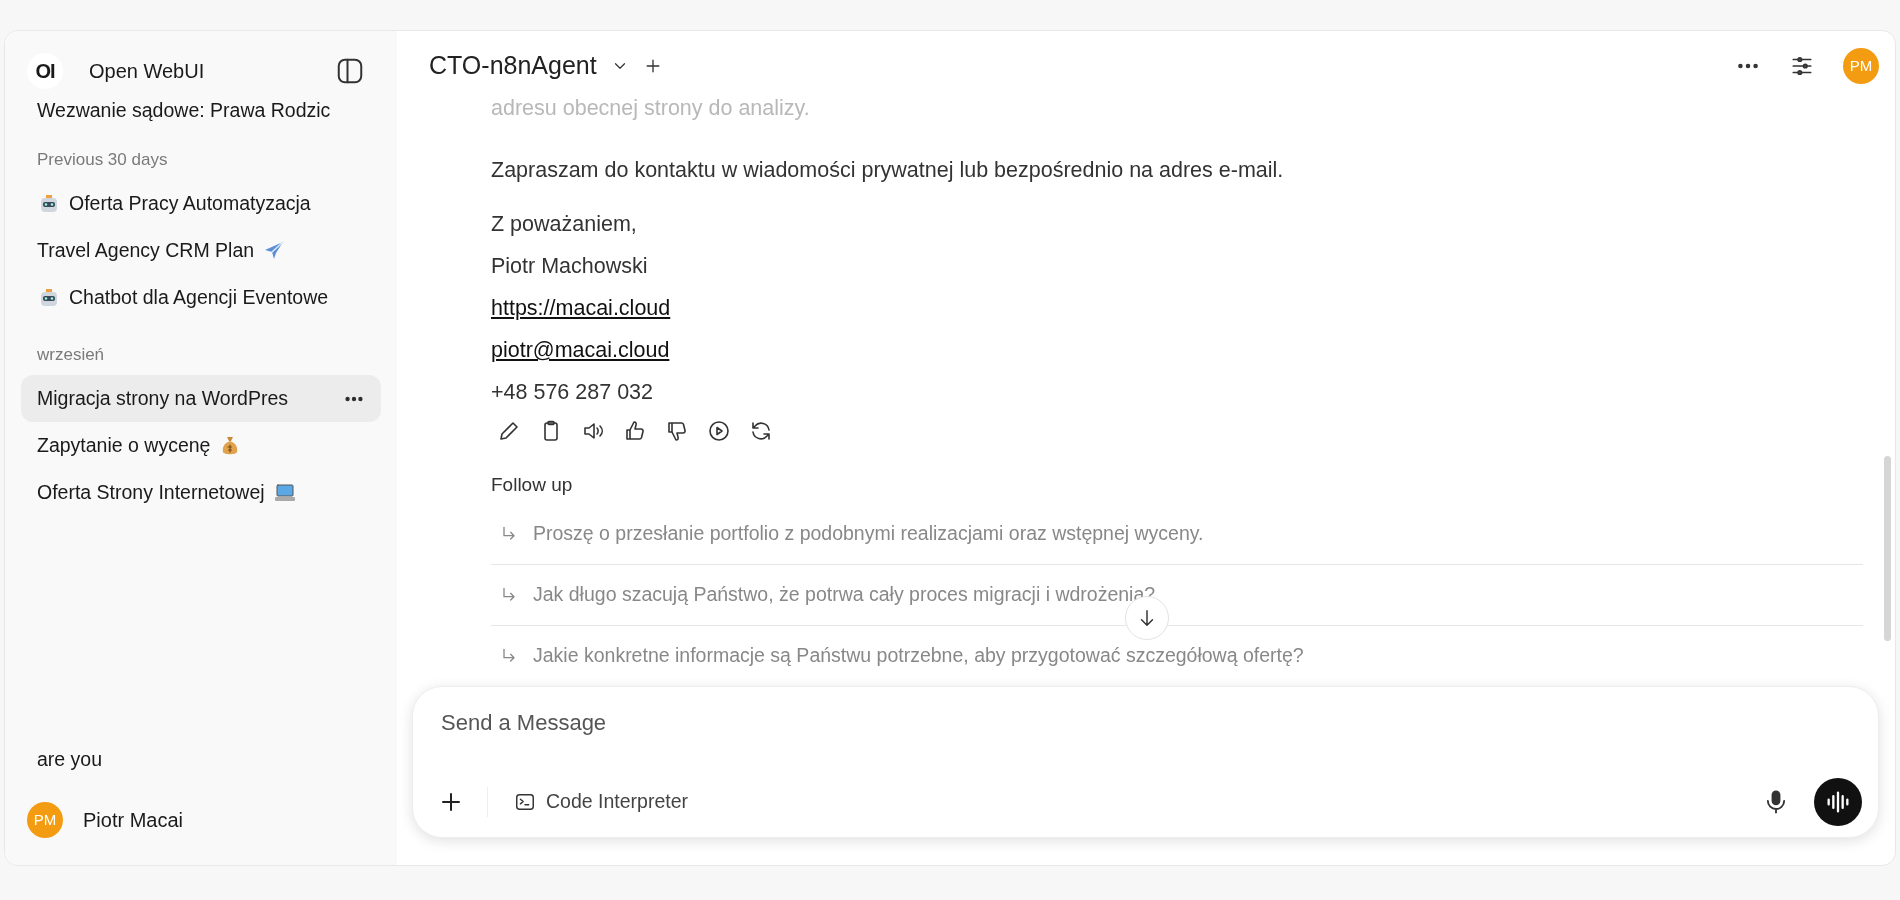  Describe the element at coordinates (146, 251) in the screenshot. I see `chat-title: Travel Agency CRM Plan` at that location.